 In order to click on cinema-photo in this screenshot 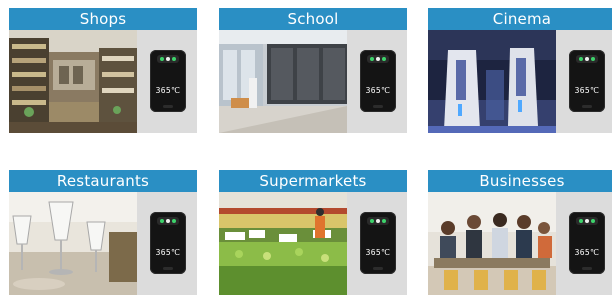, I will do `click(492, 81)`.